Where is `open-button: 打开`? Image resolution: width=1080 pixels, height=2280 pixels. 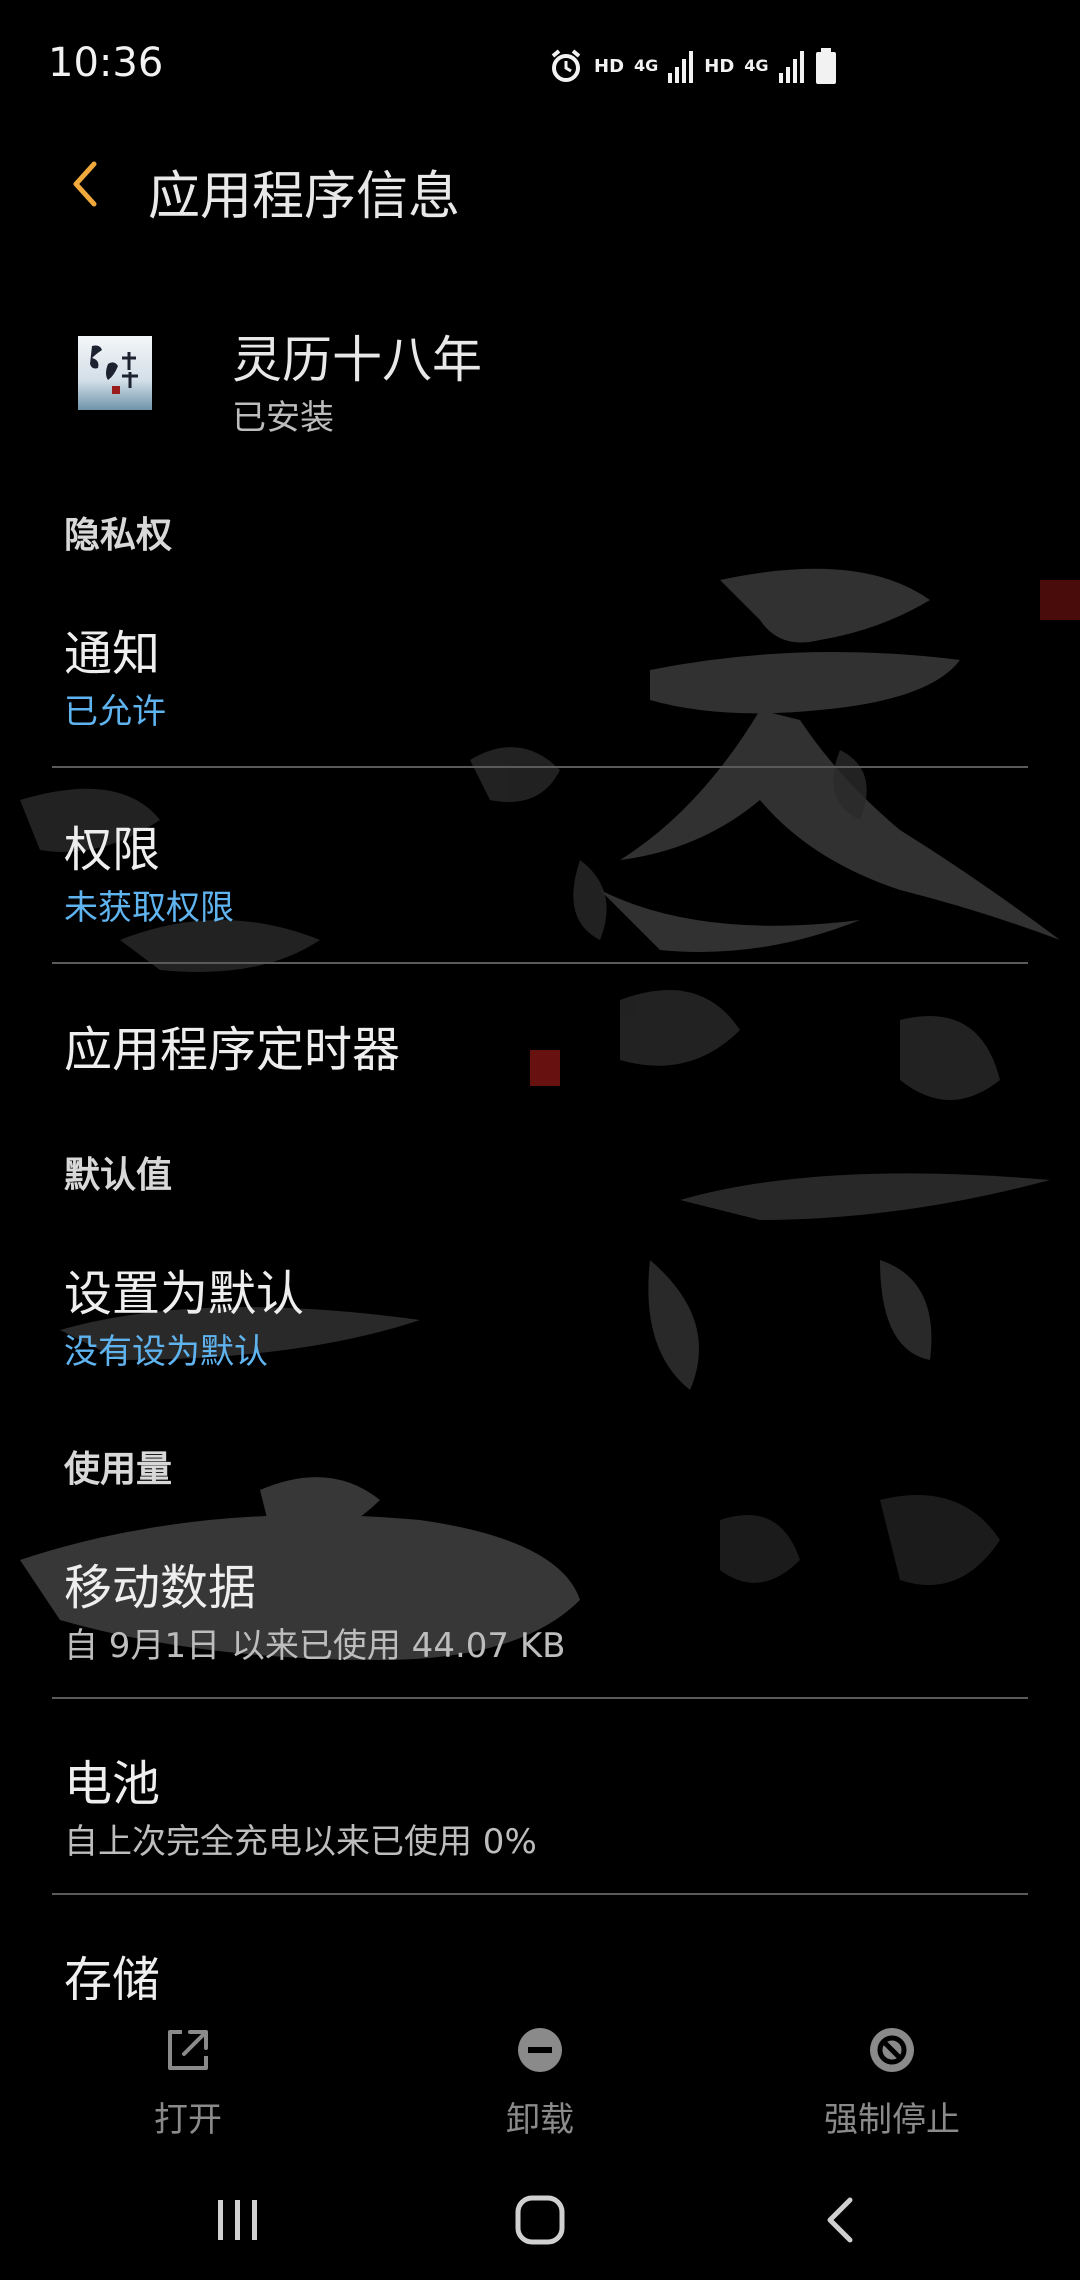
open-button: 打开 is located at coordinates (188, 2079).